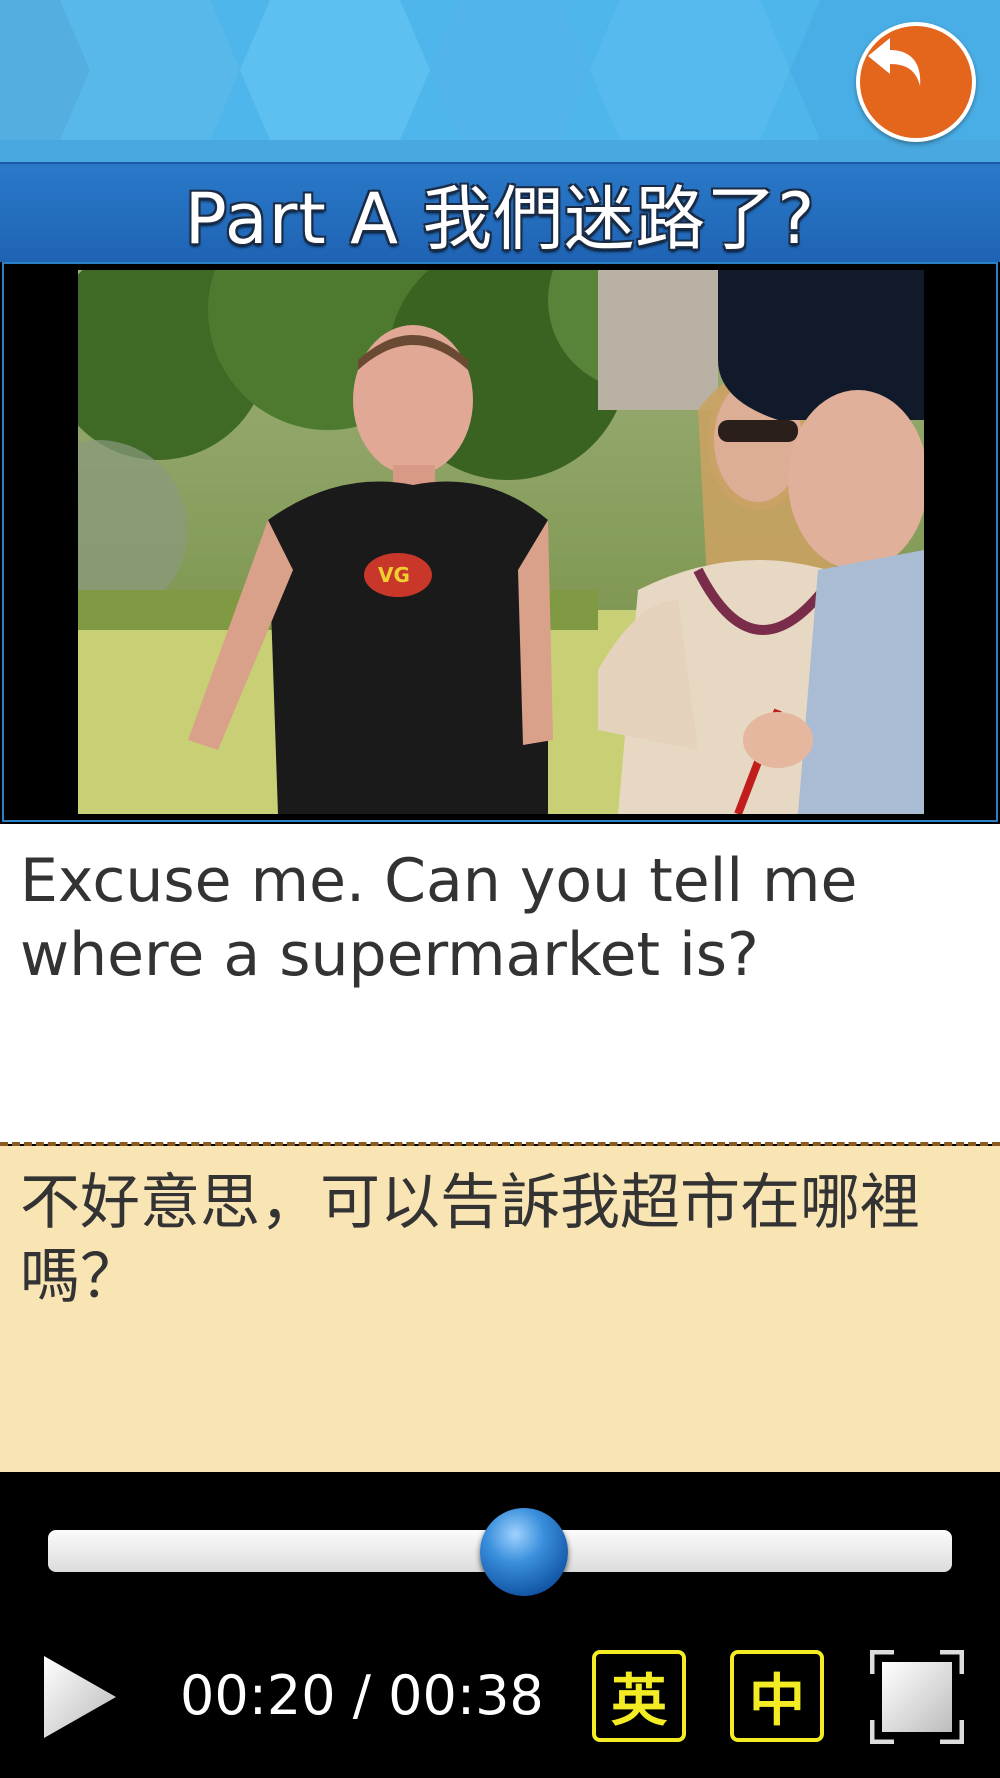  I want to click on play-icon, so click(80, 1697).